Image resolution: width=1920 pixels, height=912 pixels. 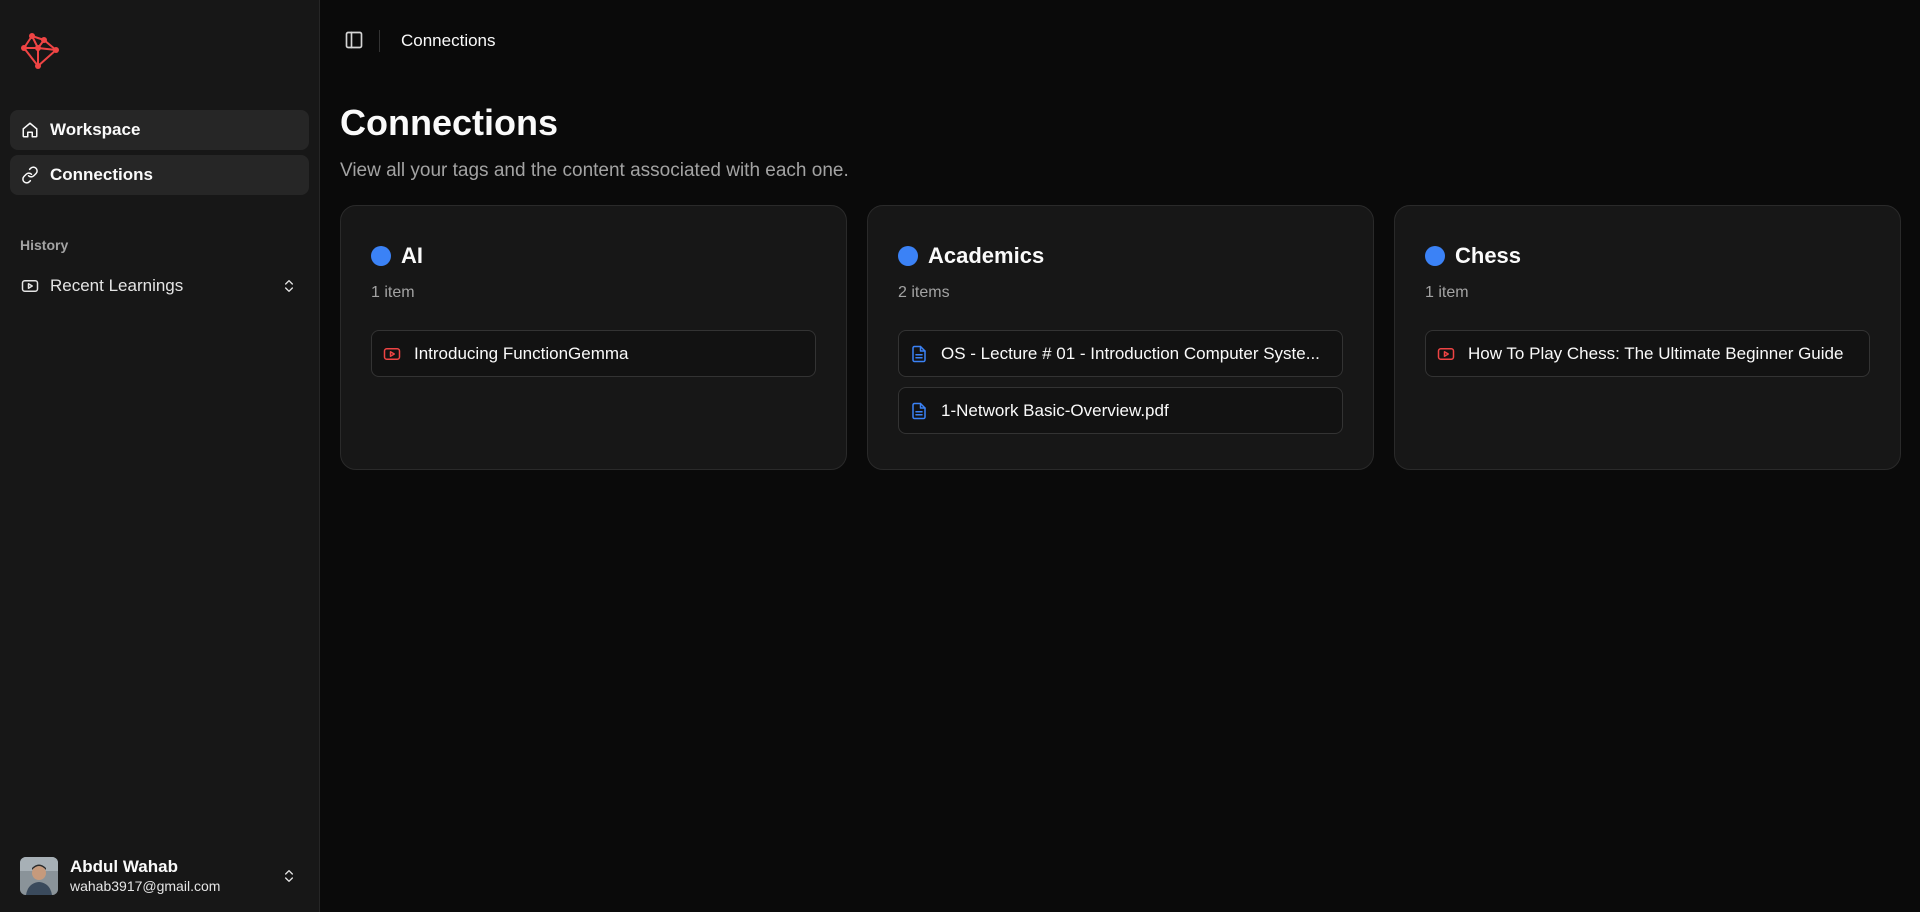 I want to click on tag-item-list: Introducing FunctionGemma, so click(x=593, y=353).